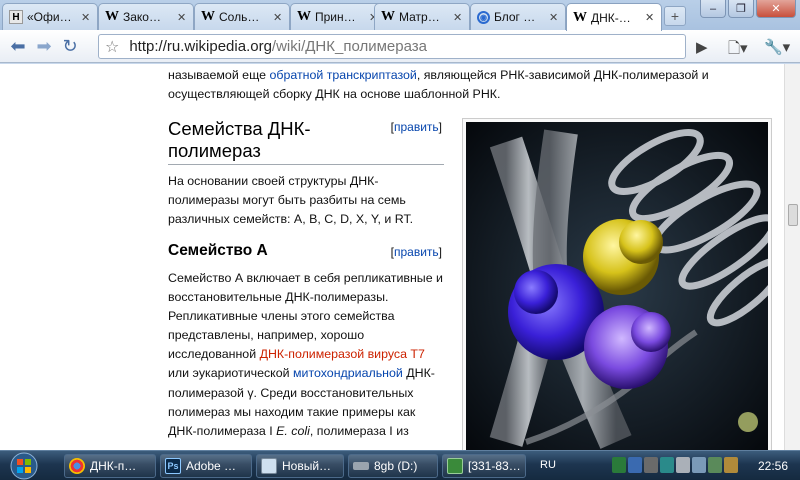 Image resolution: width=800 pixels, height=480 pixels. I want to click on wrench-icon: 🔧▾, so click(777, 47).